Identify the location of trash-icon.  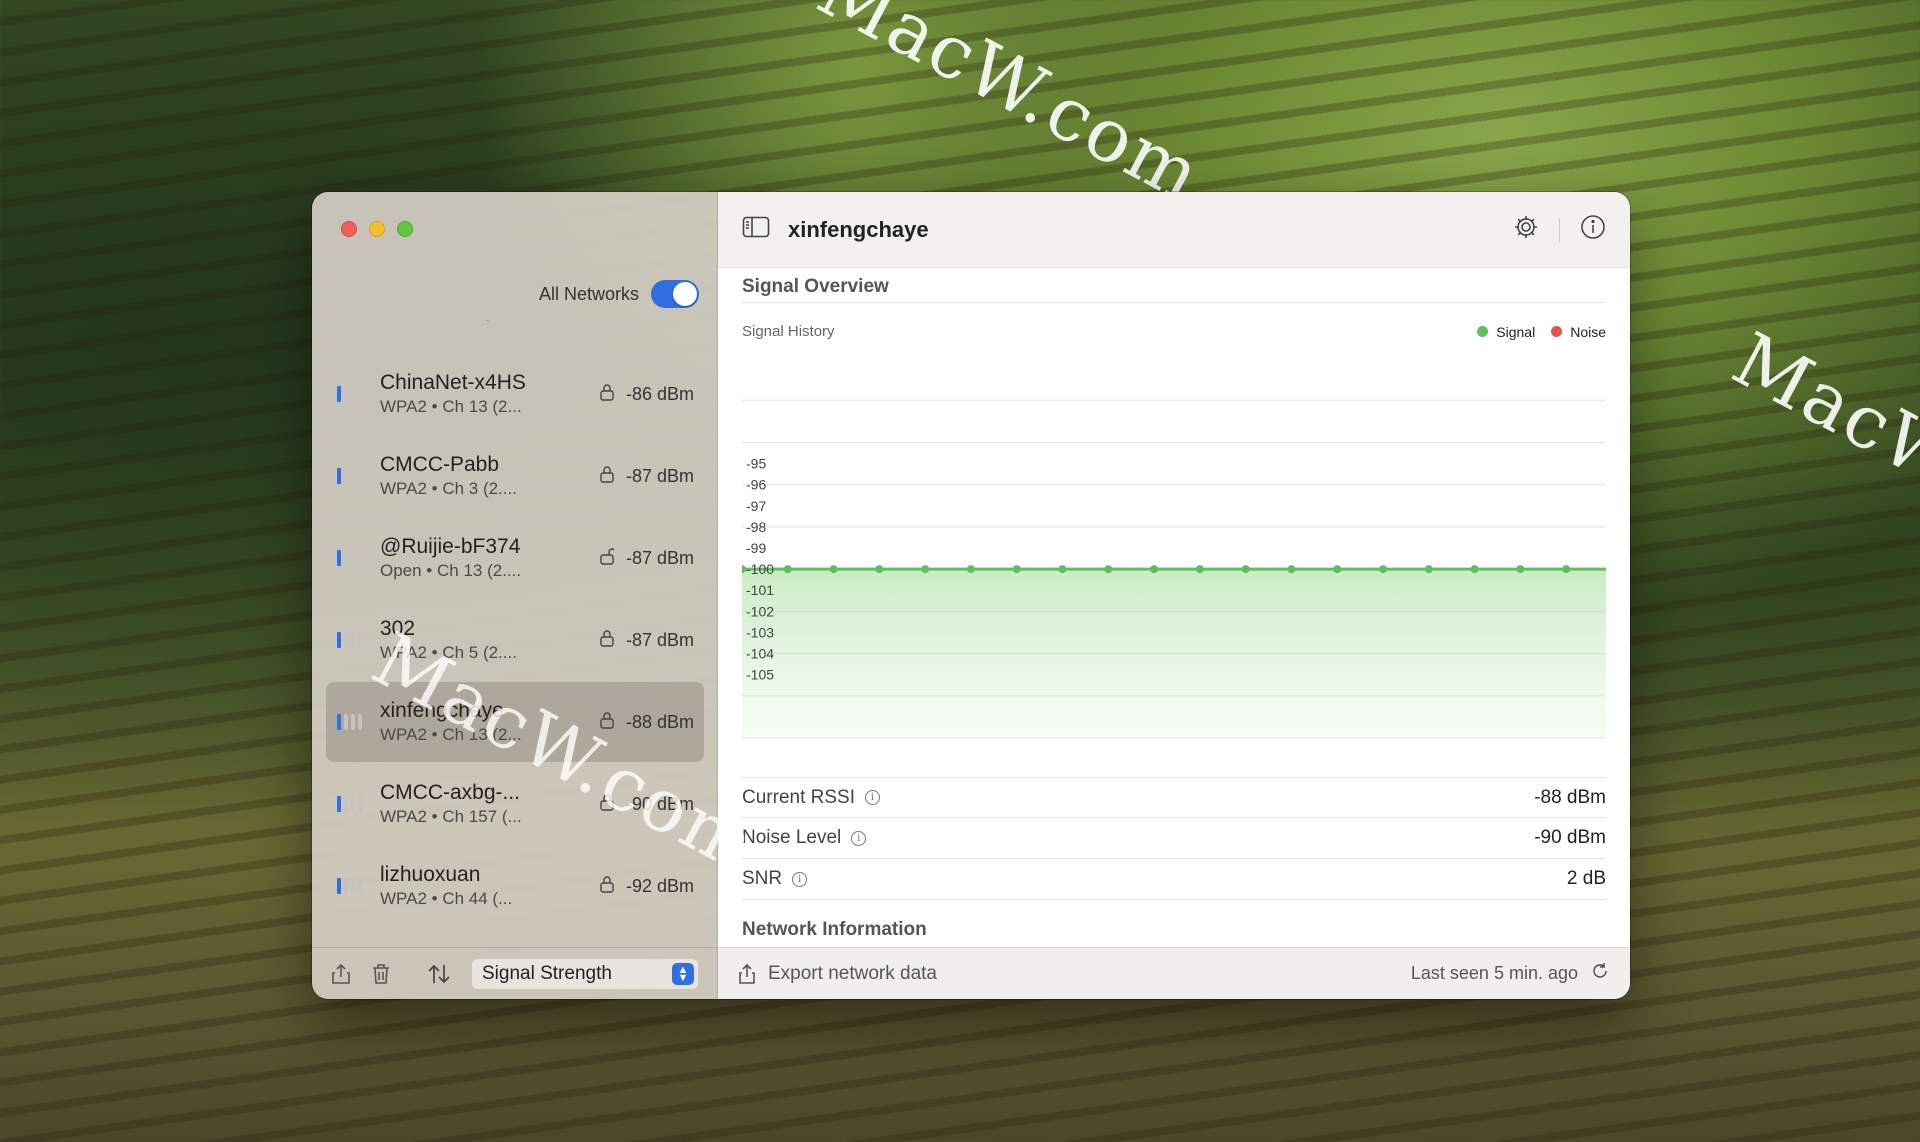
(381, 974).